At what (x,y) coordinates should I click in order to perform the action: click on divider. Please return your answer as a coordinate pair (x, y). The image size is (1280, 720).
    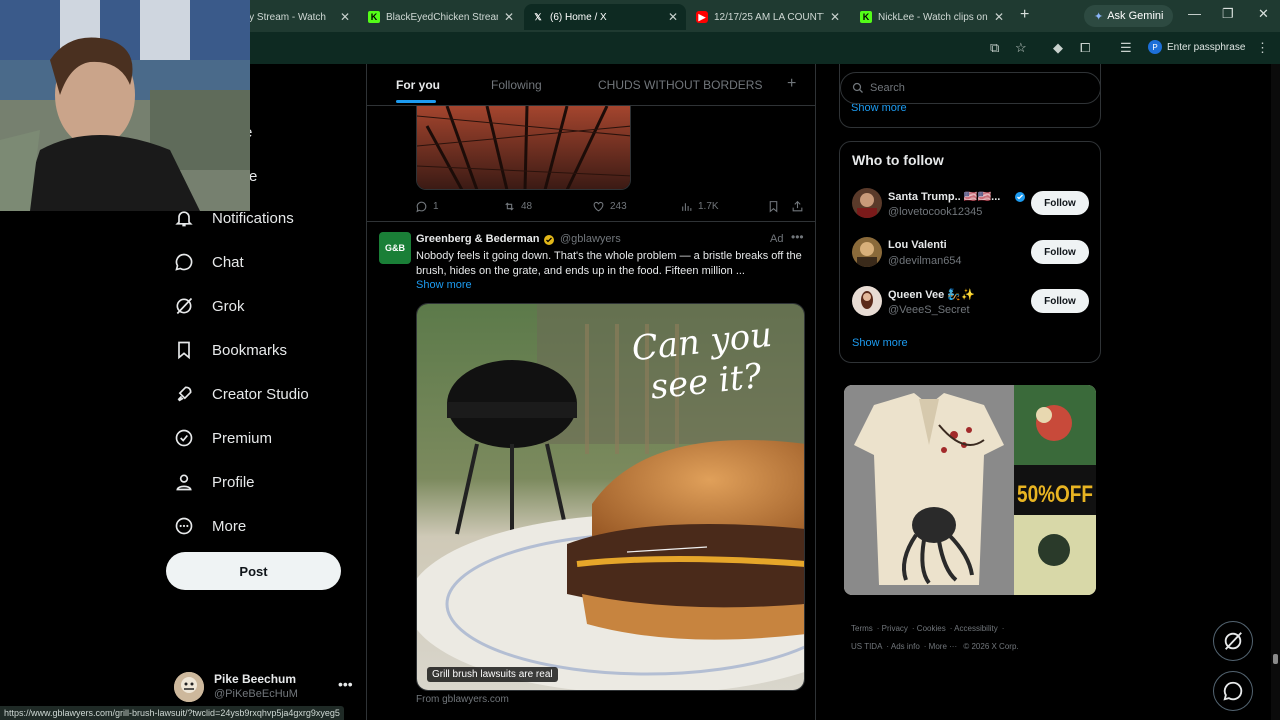
    Looking at the image, I should click on (591, 221).